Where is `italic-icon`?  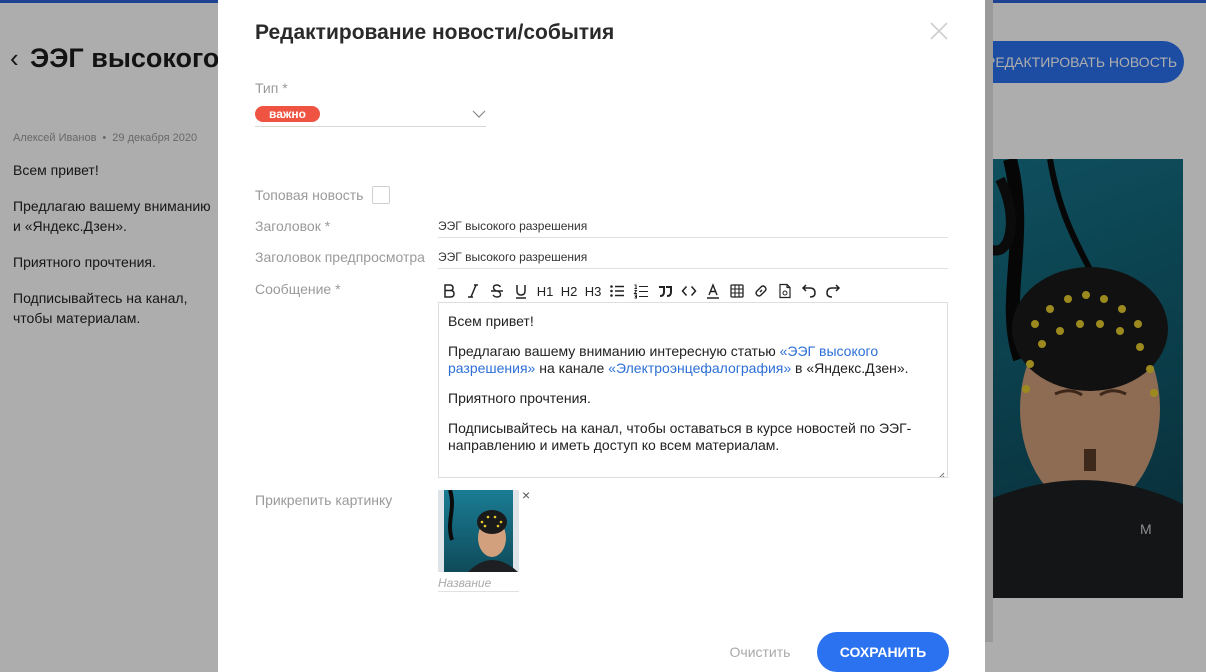 italic-icon is located at coordinates (473, 291).